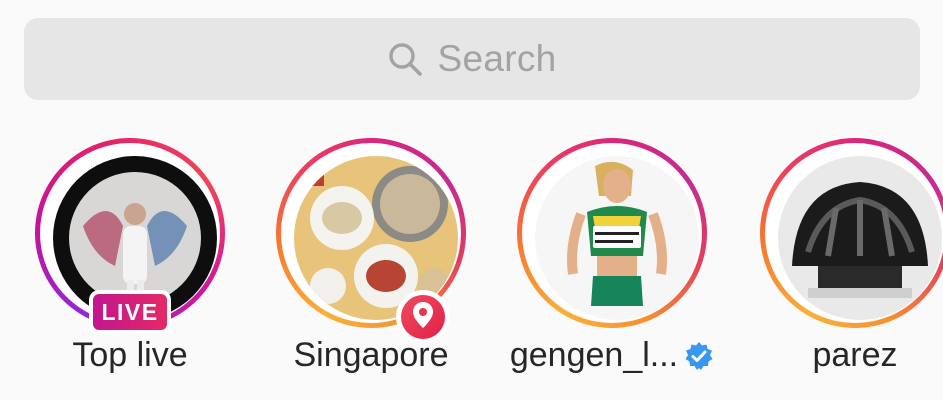 This screenshot has height=400, width=943. I want to click on story-avatar-parez, so click(860, 238).